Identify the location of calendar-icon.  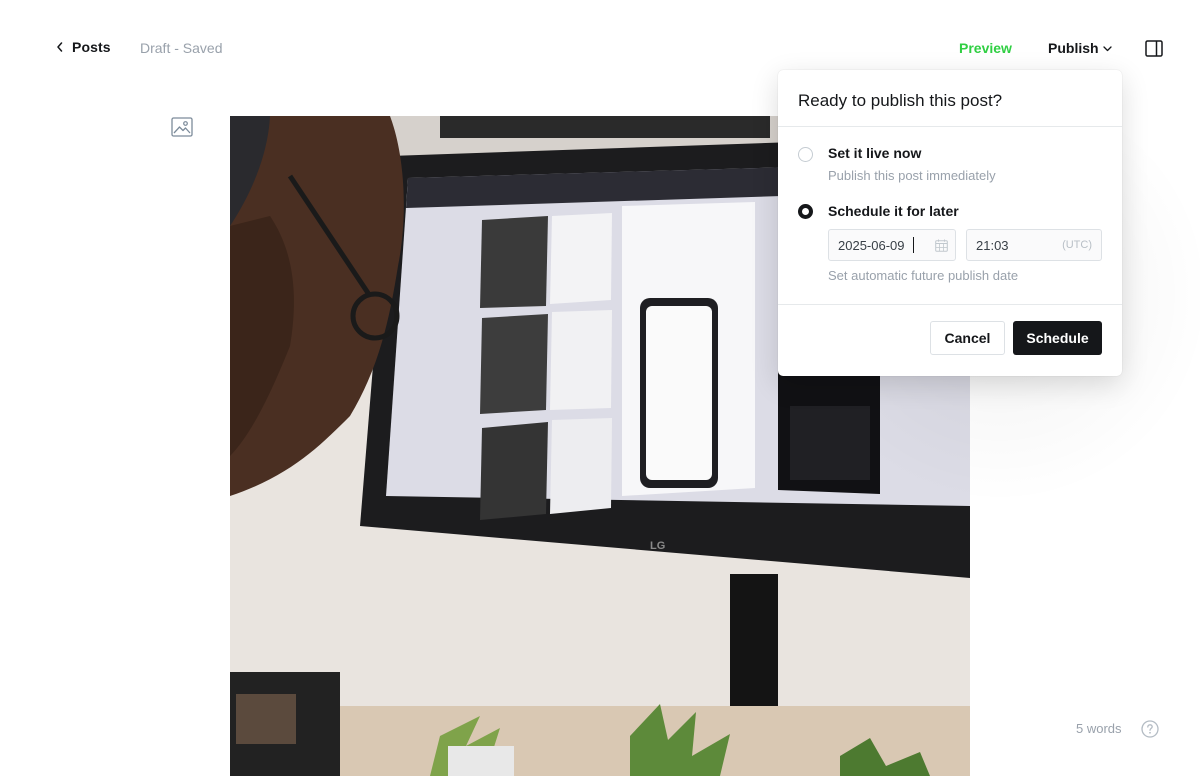
(941, 245).